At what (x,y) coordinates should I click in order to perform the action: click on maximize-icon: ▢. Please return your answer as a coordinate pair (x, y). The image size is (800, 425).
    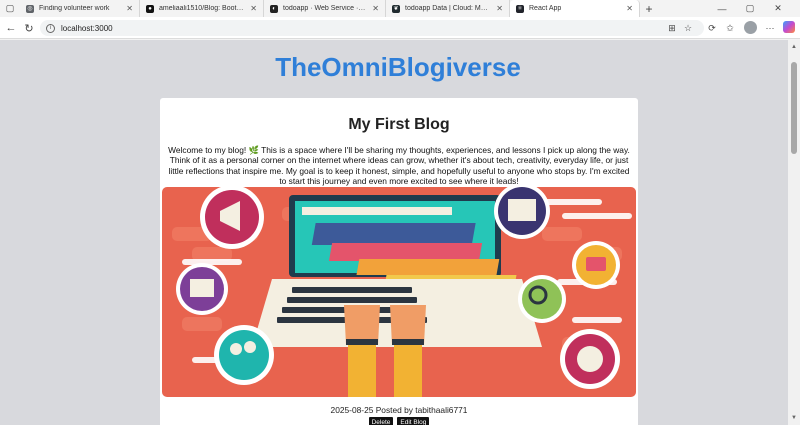
    Looking at the image, I should click on (750, 8).